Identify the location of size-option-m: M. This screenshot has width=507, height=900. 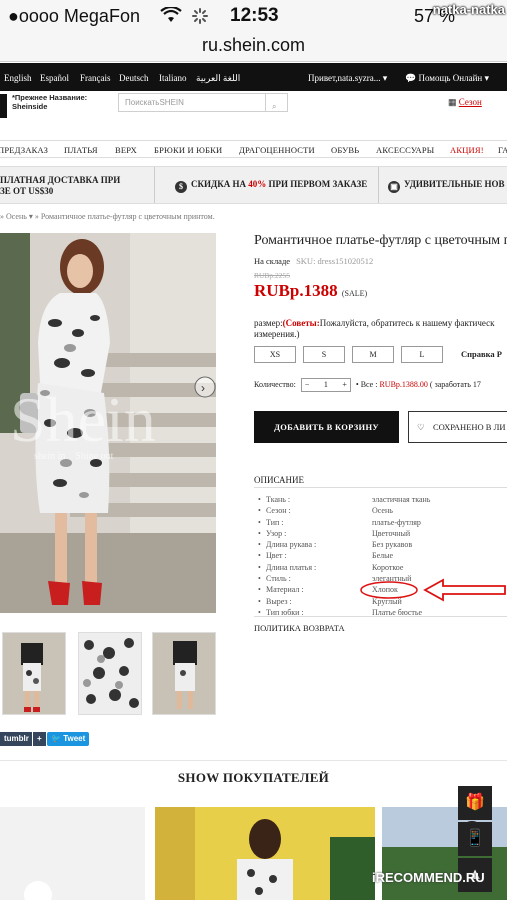
(373, 354).